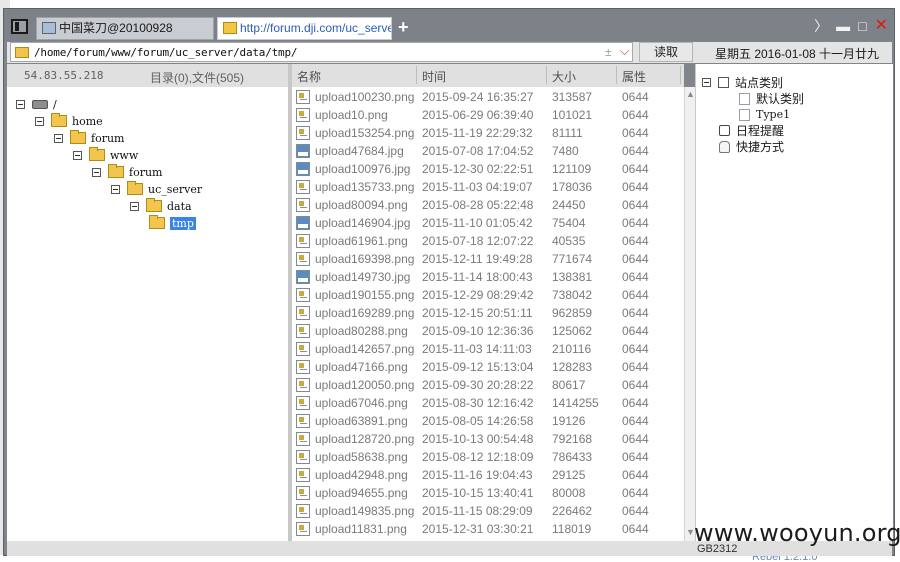 This screenshot has width=900, height=562. Describe the element at coordinates (127, 171) in the screenshot. I see `tree-node-forum-inner: forum` at that location.